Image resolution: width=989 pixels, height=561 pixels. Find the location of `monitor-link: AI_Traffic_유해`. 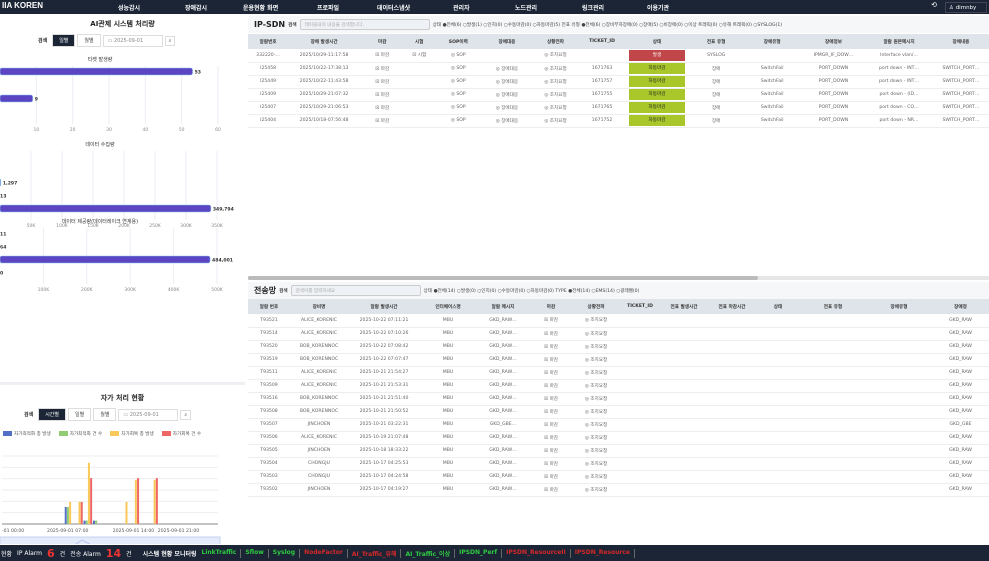

monitor-link: AI_Traffic_유해 is located at coordinates (377, 553).